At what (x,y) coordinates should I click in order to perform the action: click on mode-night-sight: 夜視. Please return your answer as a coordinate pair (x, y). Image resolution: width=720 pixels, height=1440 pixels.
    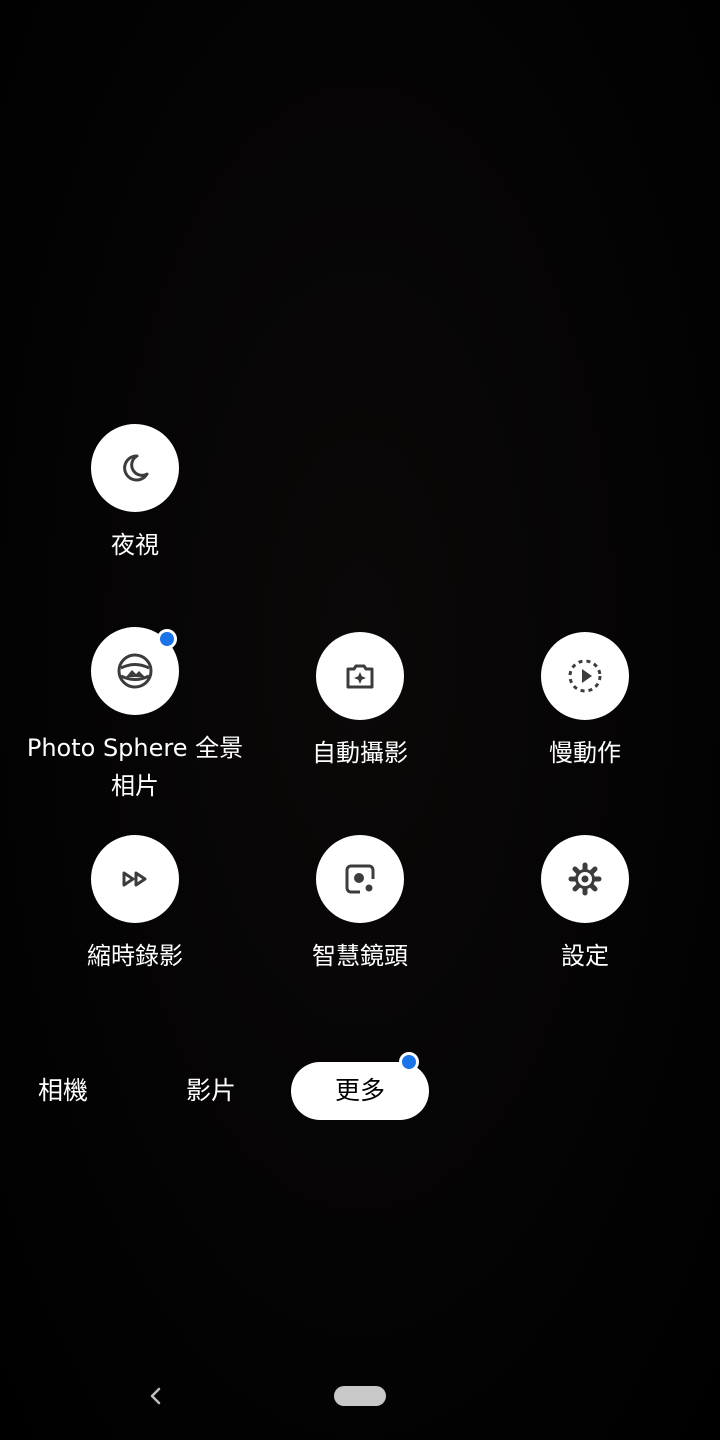
    Looking at the image, I should click on (135, 494).